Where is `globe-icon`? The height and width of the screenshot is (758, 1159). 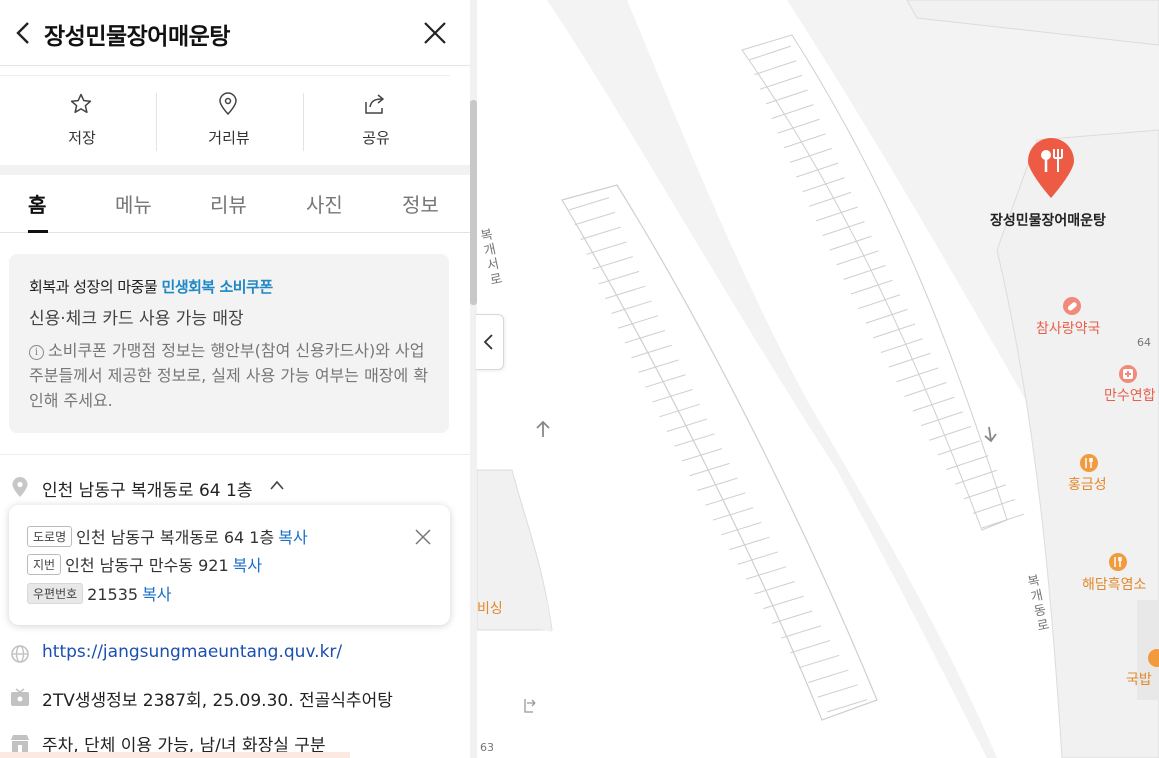
globe-icon is located at coordinates (20, 654).